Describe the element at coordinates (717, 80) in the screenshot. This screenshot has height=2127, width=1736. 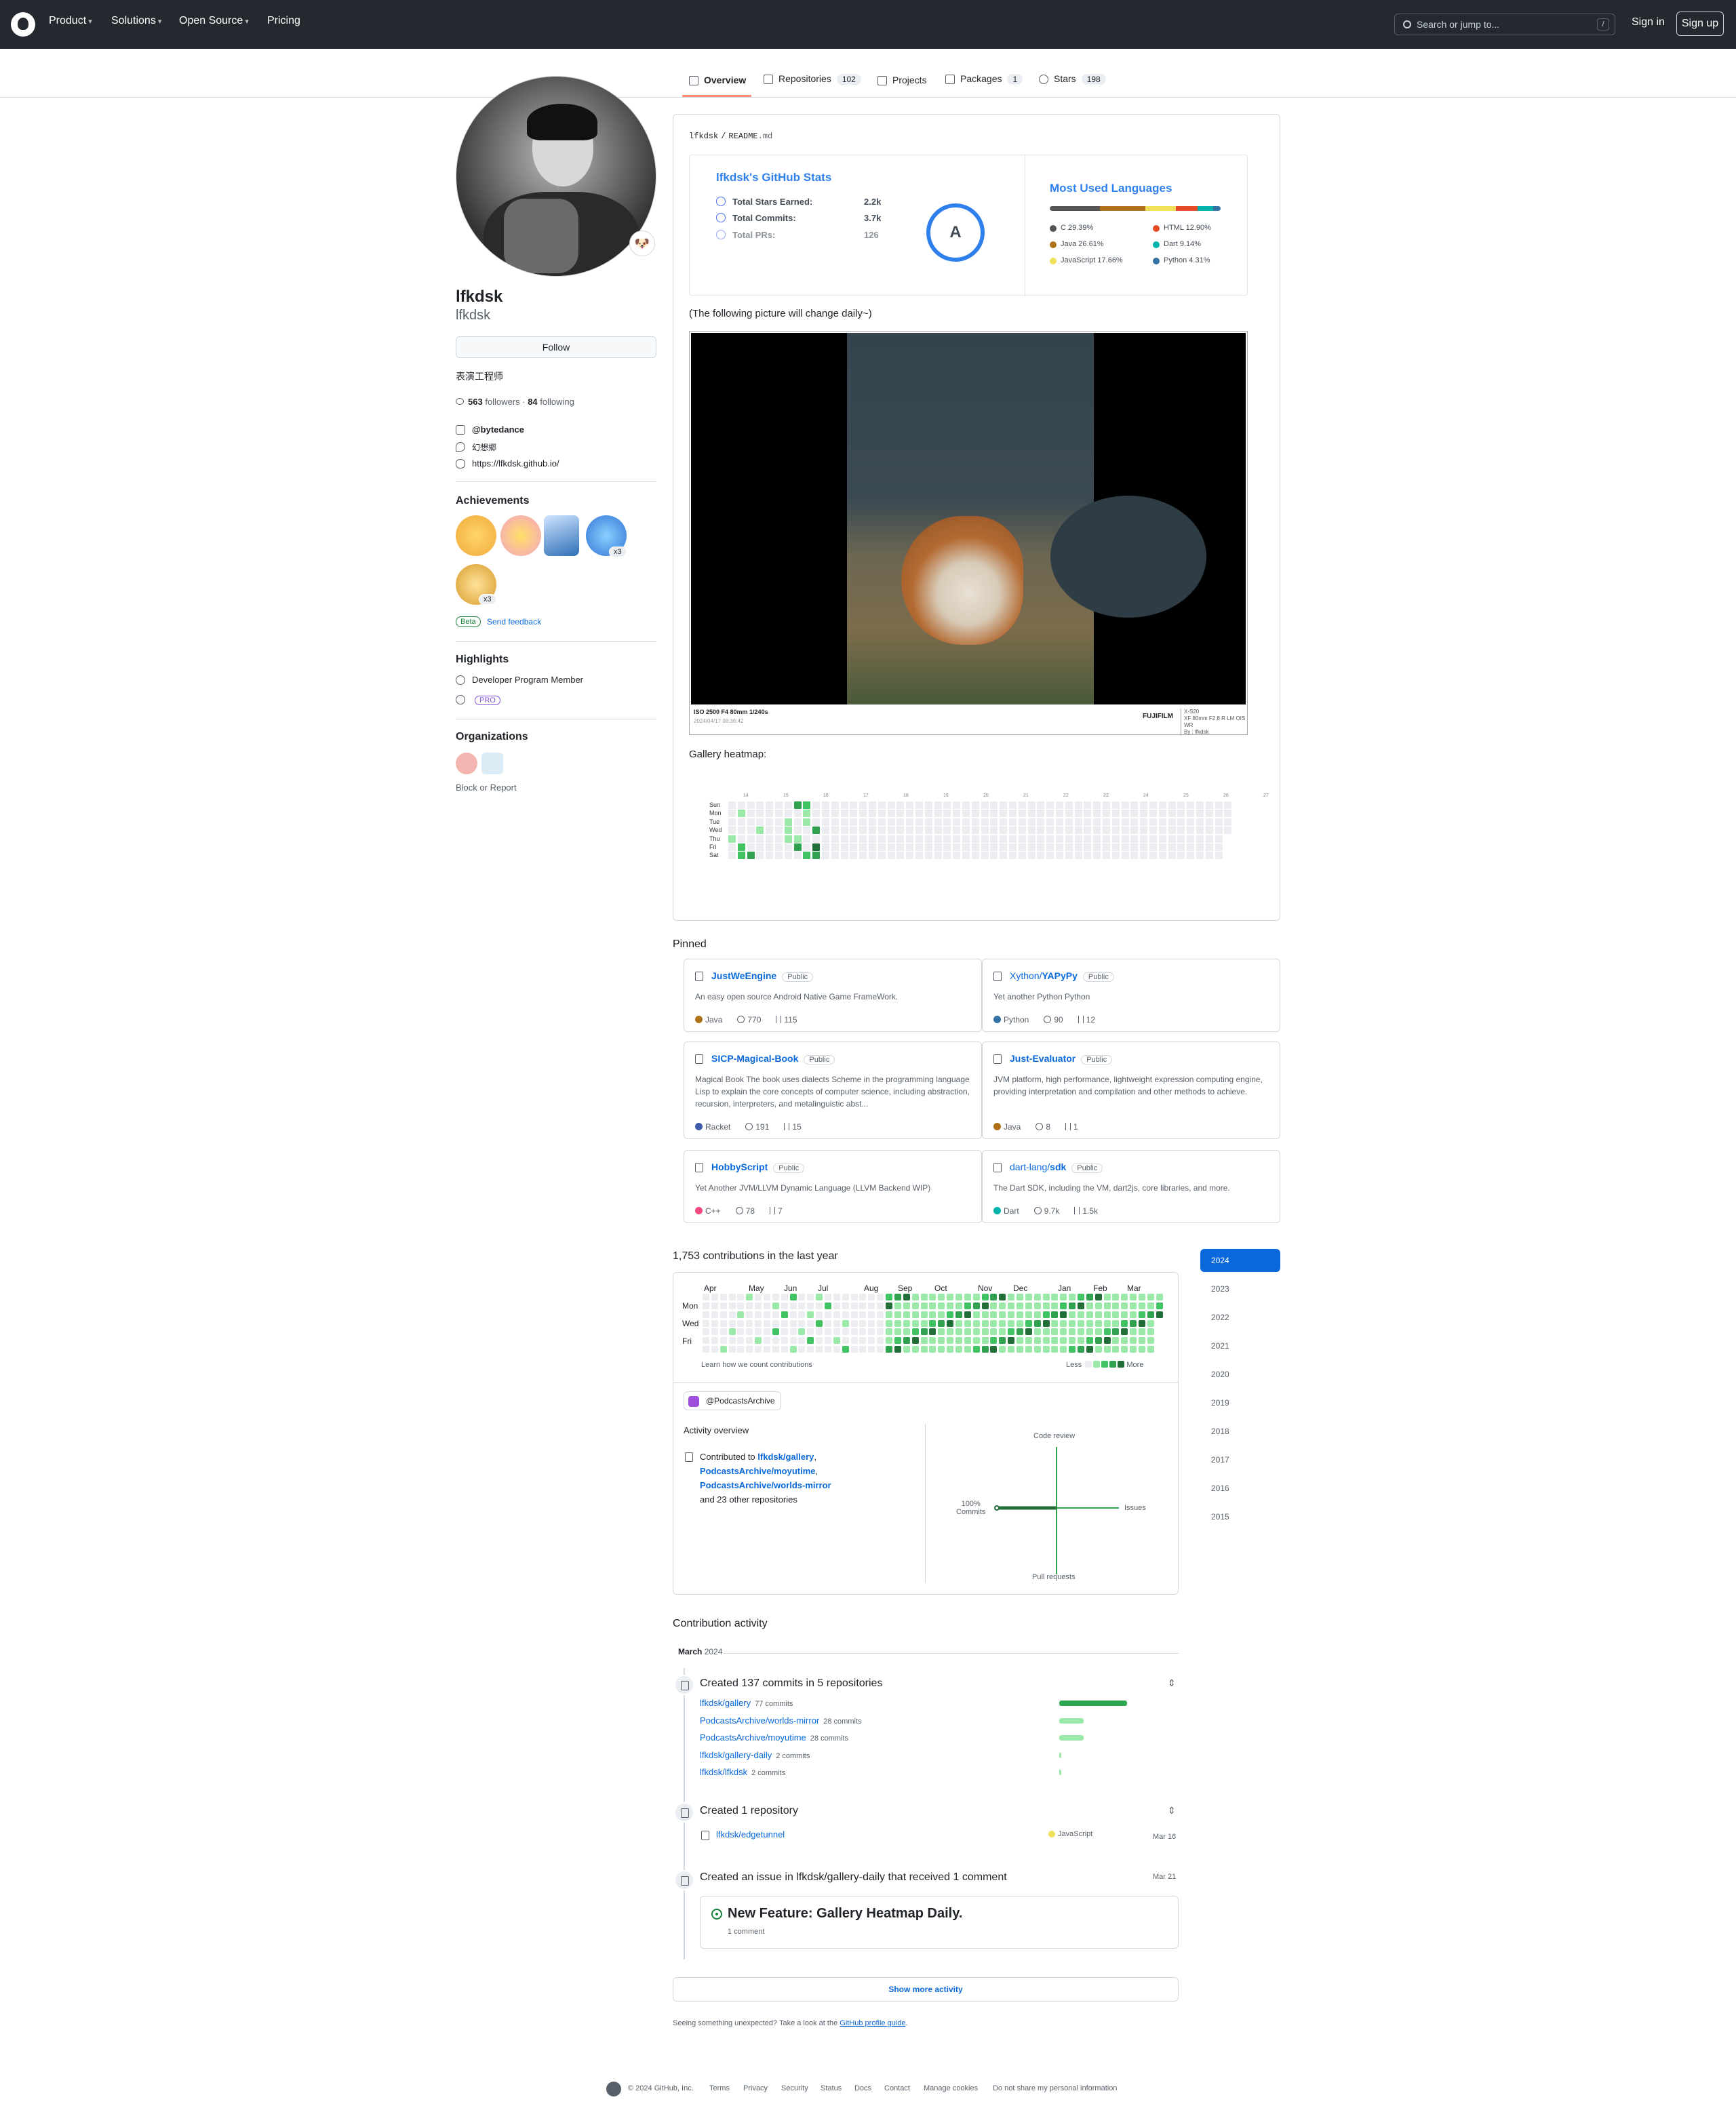
I see `tab-overview: Overview` at that location.